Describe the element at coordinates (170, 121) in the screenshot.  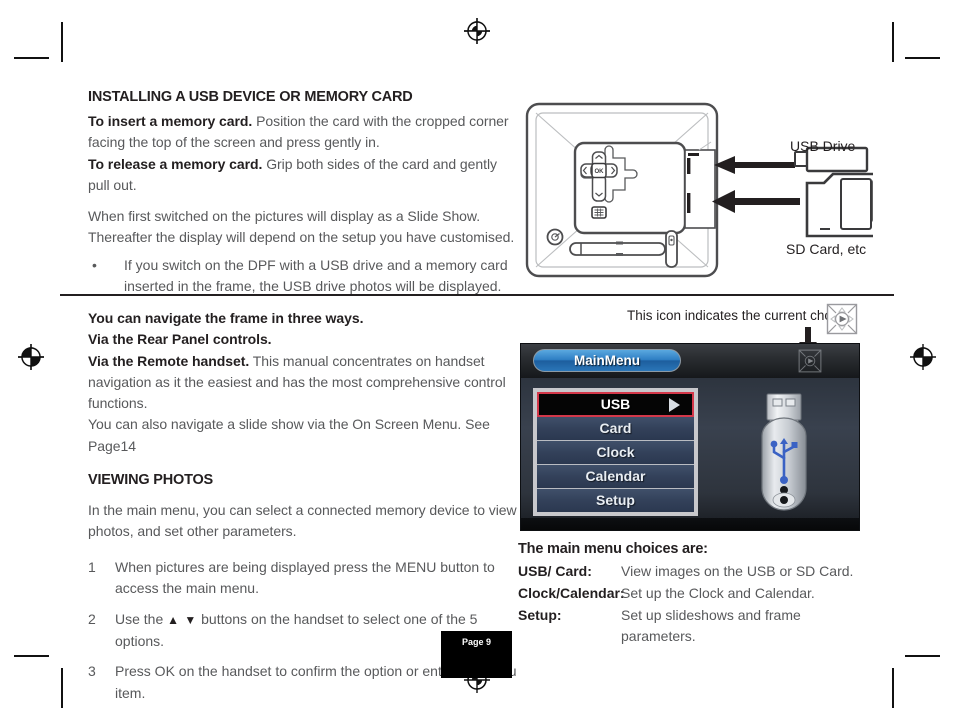
I see `insert-card-lead: To insert a memory card.` at that location.